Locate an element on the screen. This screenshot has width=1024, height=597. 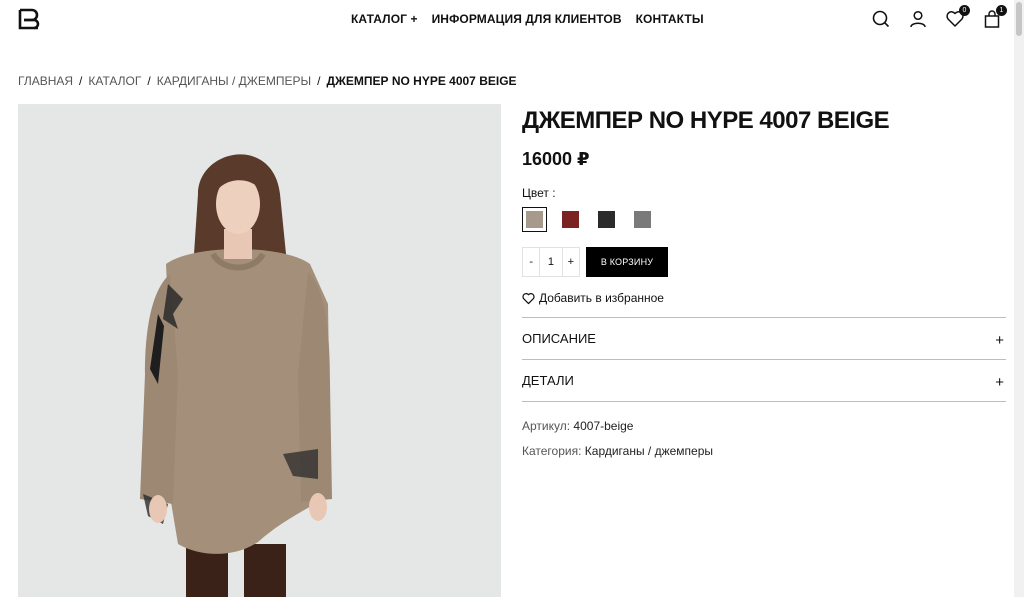
color-swatch-grey is located at coordinates (642, 219).